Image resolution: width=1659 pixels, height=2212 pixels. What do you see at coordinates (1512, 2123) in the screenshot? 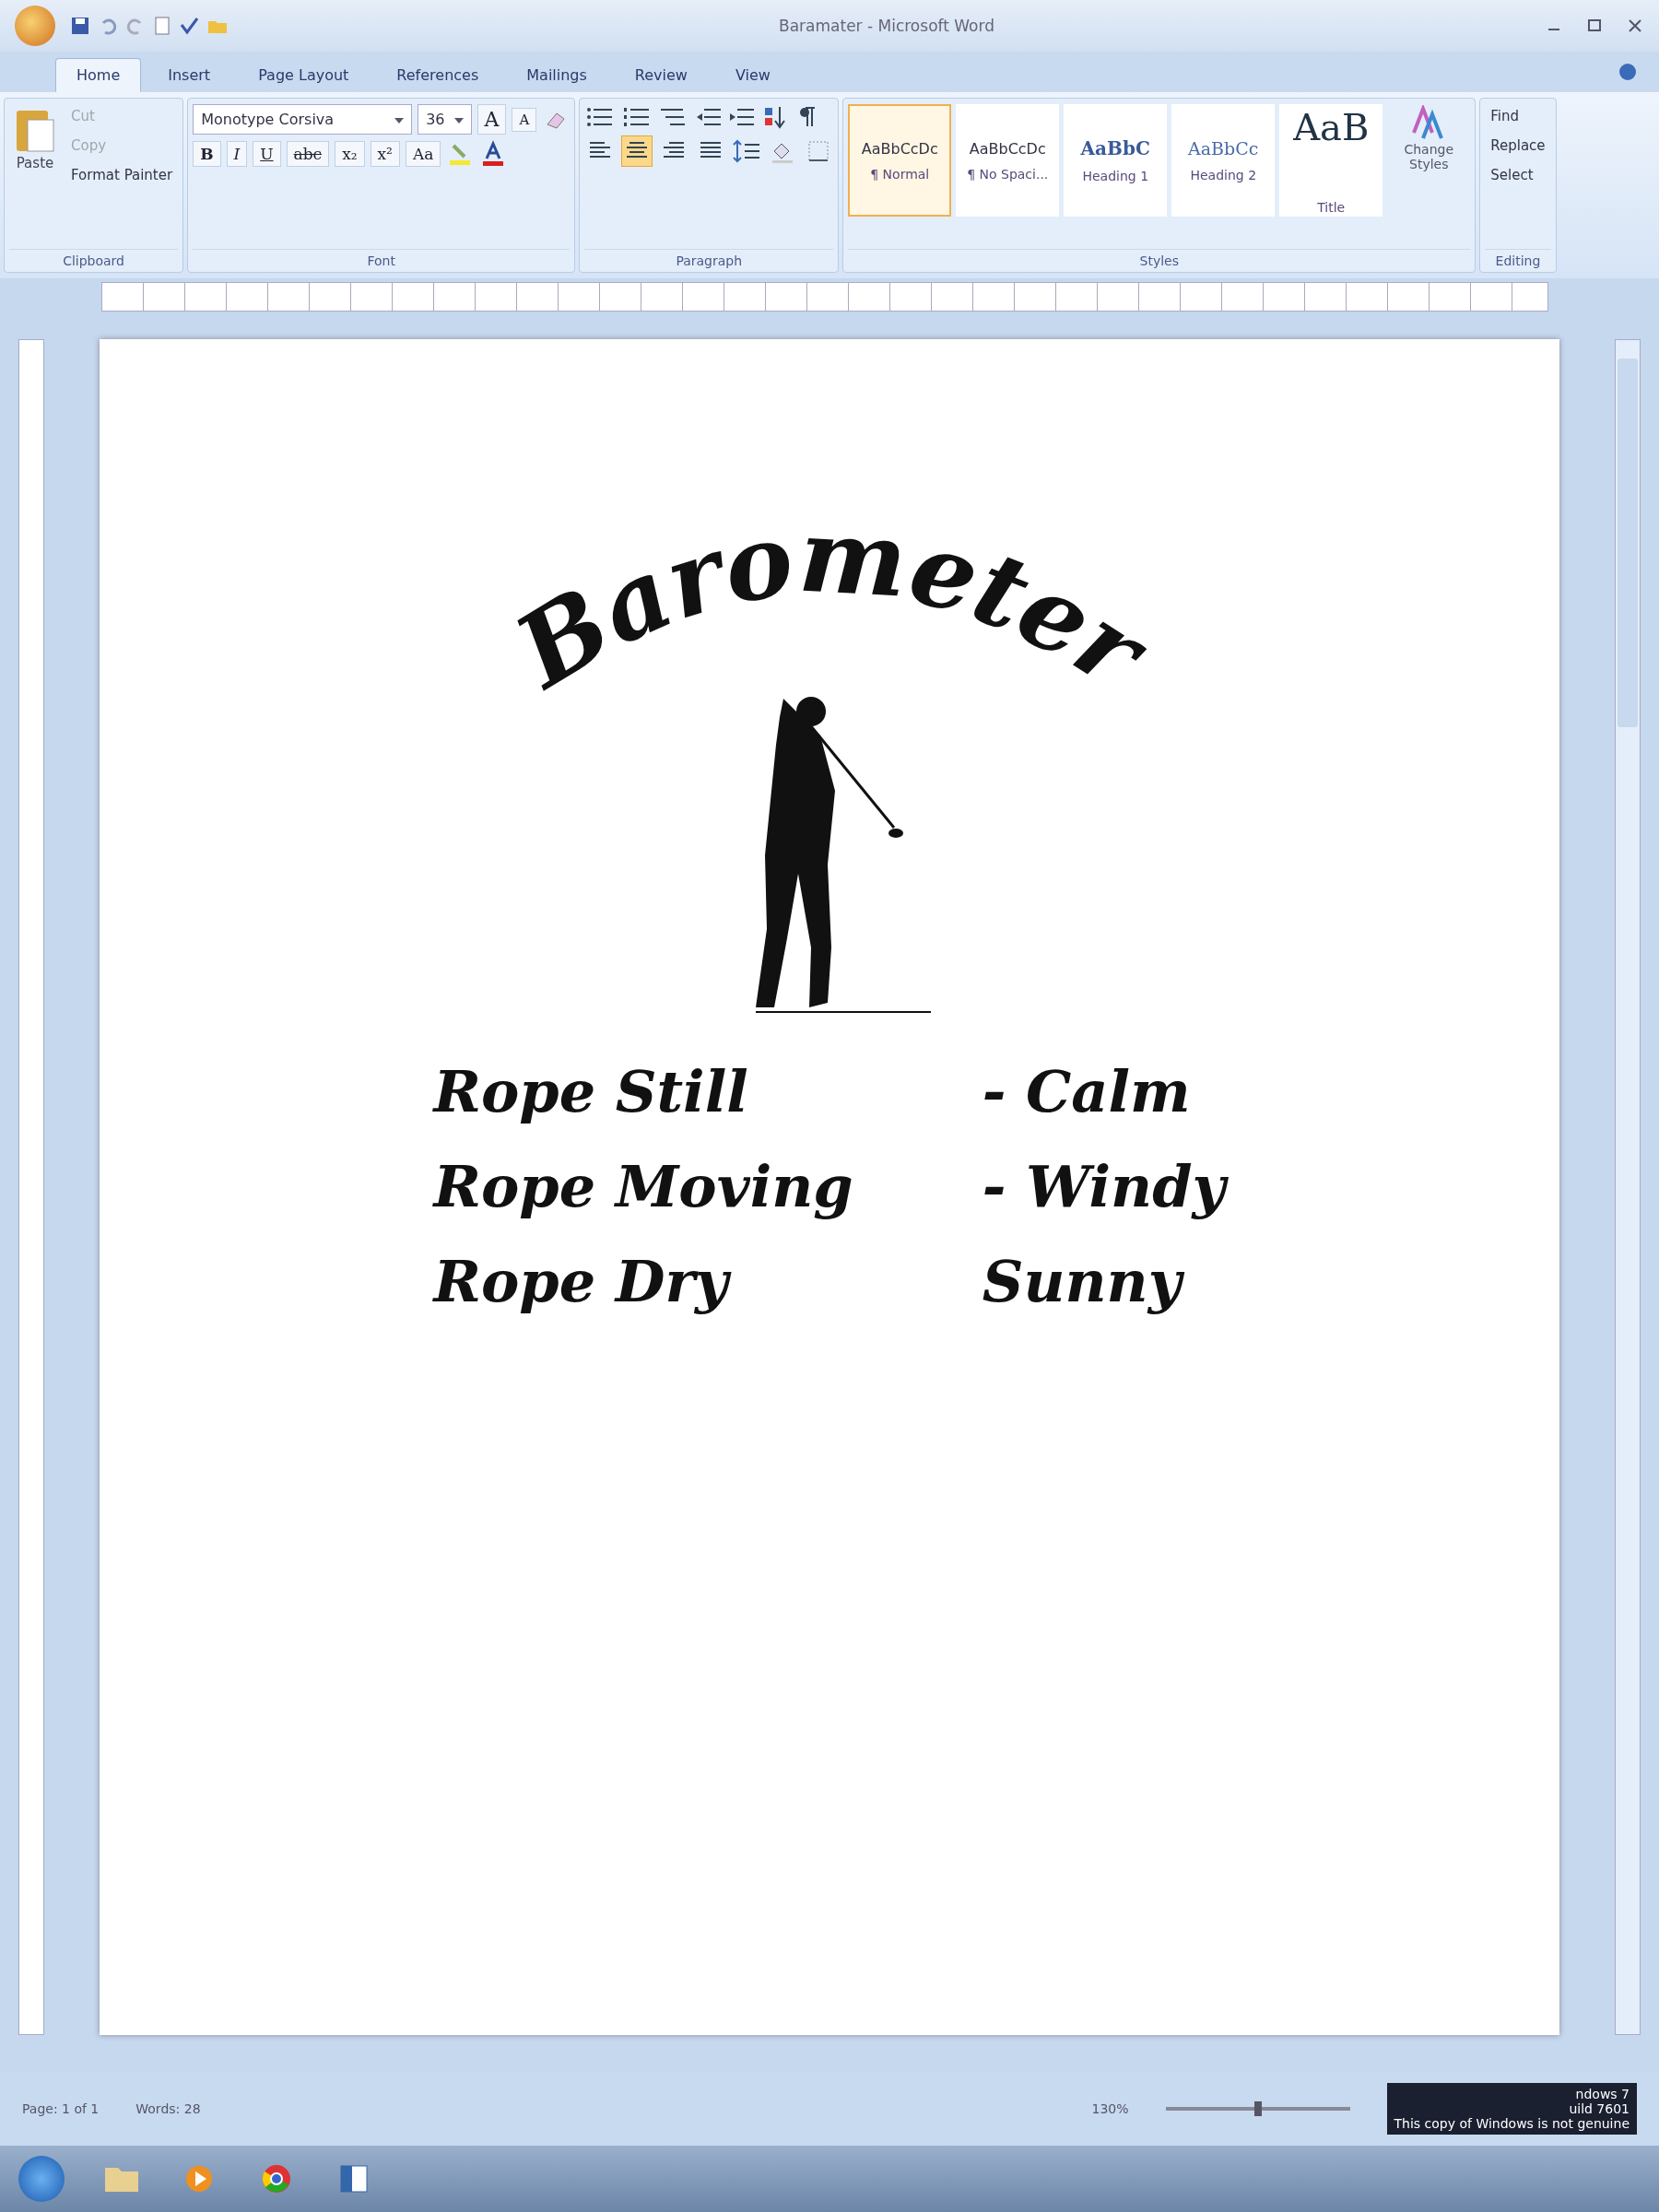
I see `desktop-notice-text: This copy of Windows is not genuine` at bounding box center [1512, 2123].